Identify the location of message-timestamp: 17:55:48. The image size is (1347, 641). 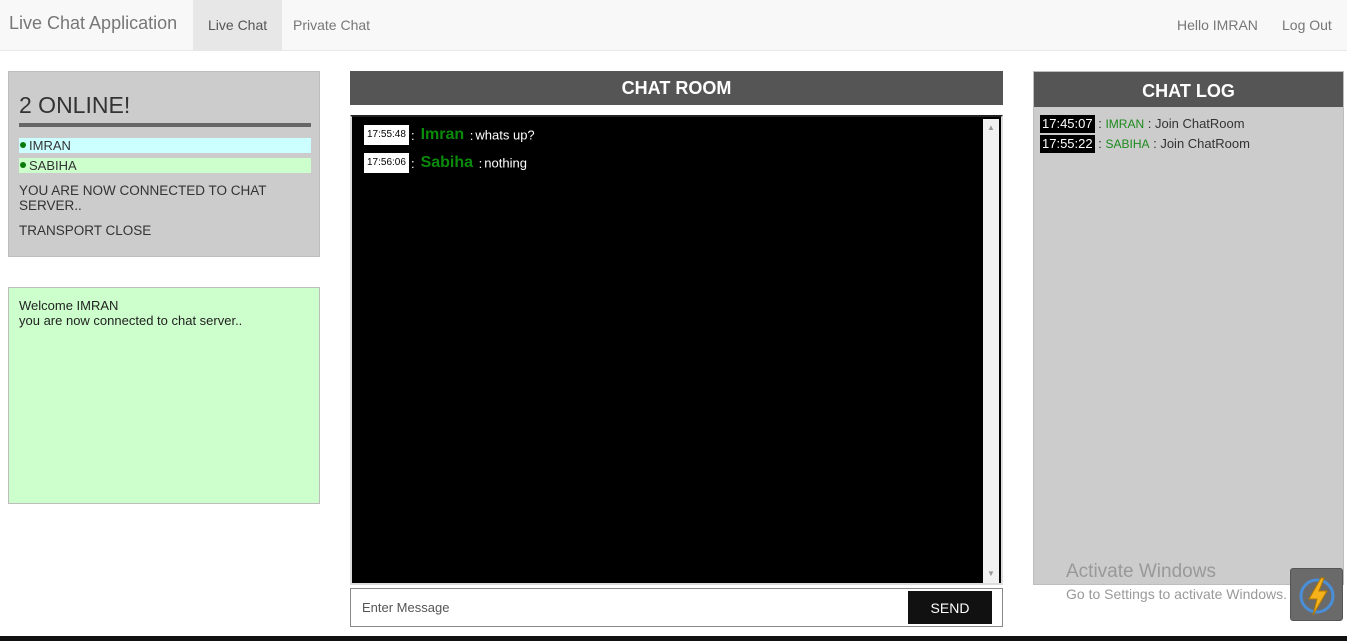
(386, 135).